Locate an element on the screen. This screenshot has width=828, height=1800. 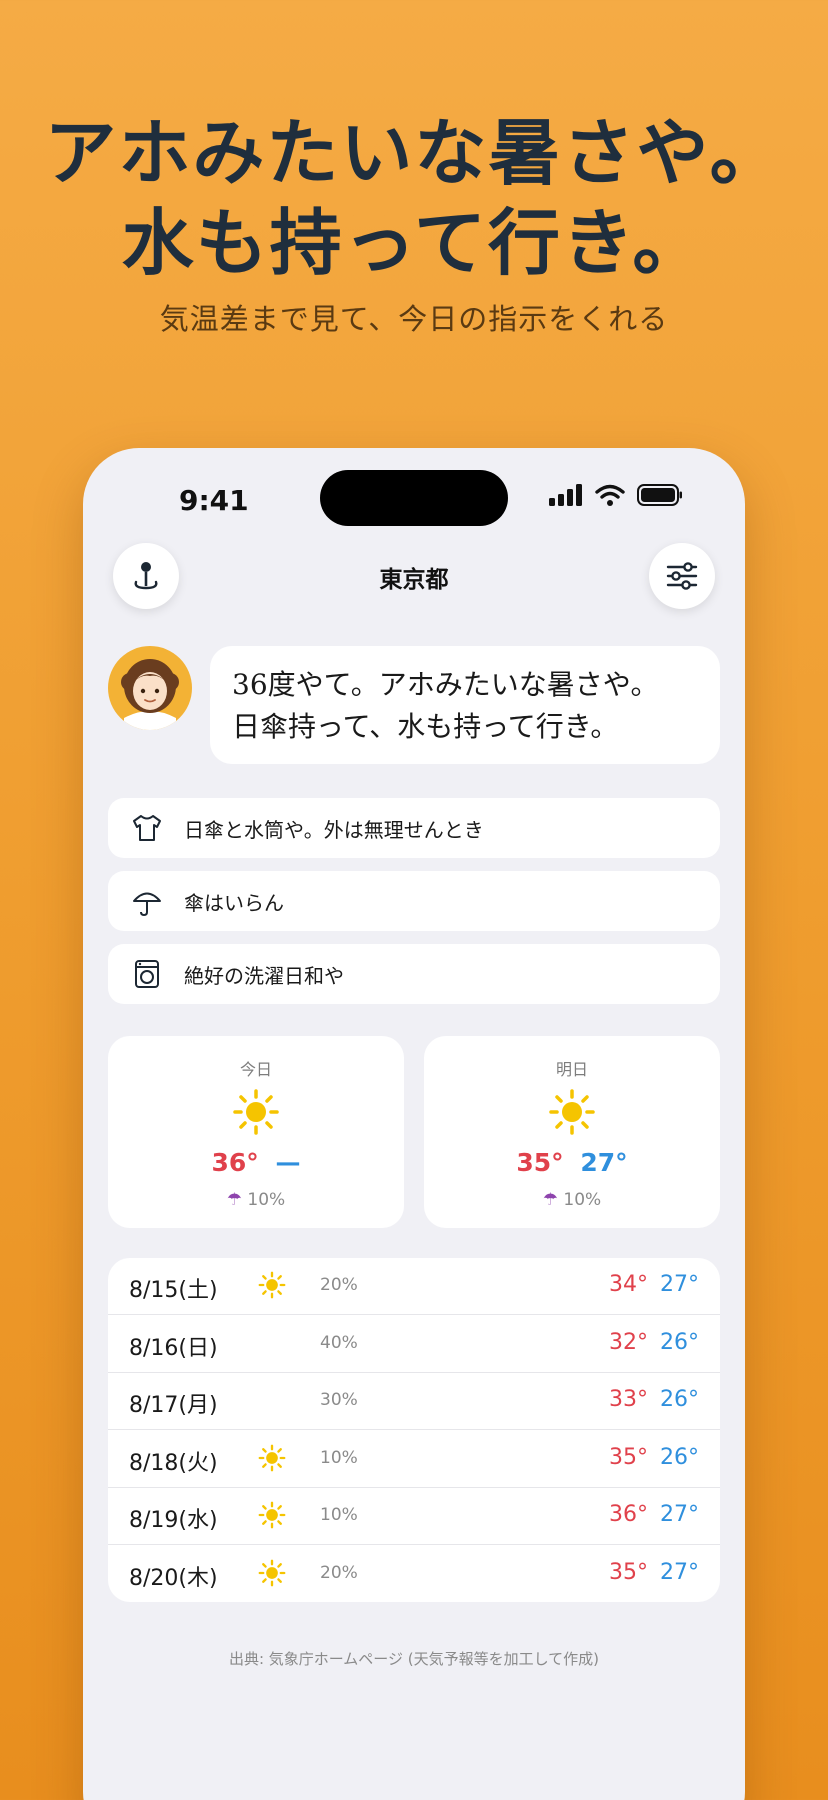
tip-laundry: 絶好の洗濯日和や is located at coordinates (414, 974).